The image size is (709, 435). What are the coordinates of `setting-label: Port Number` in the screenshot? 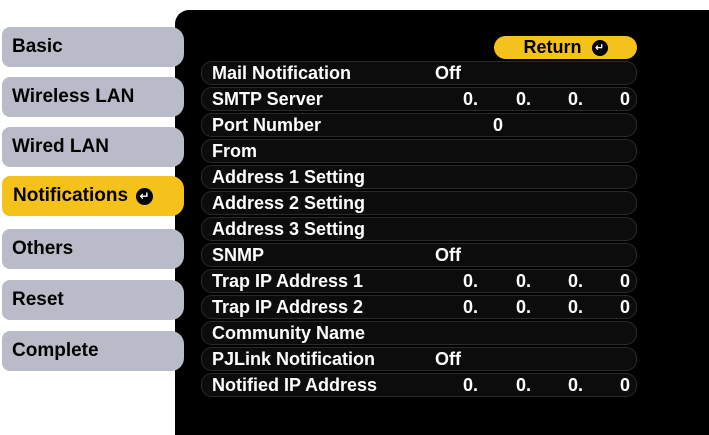 It's located at (267, 125).